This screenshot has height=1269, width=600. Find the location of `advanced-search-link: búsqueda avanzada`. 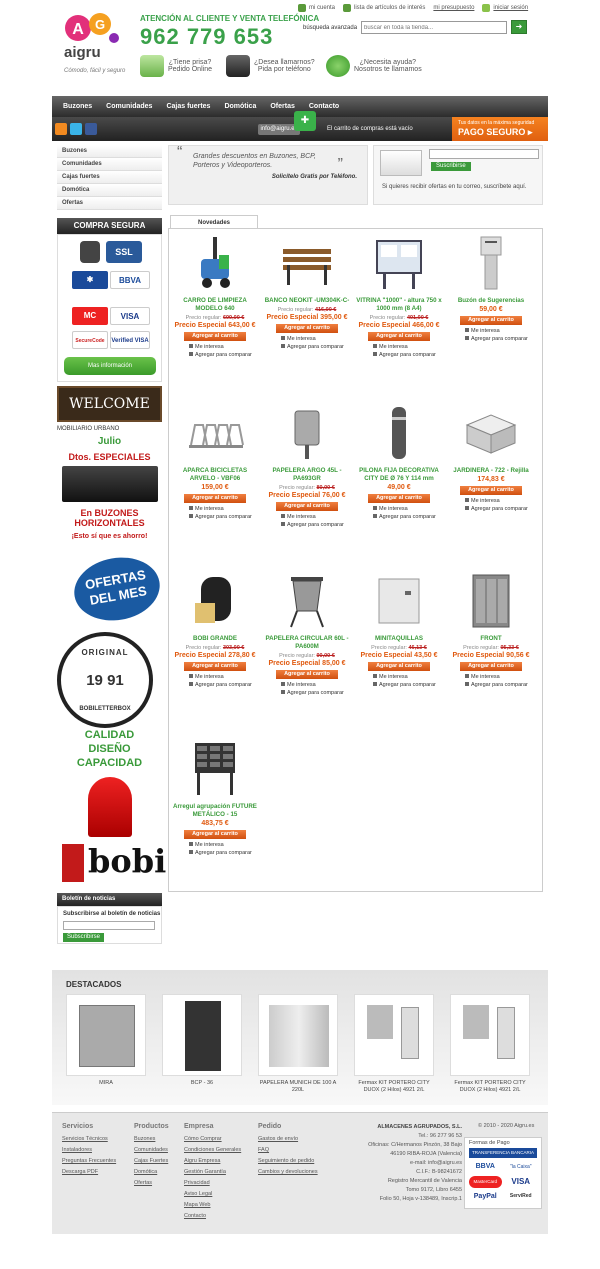

advanced-search-link: búsqueda avanzada is located at coordinates (330, 28).